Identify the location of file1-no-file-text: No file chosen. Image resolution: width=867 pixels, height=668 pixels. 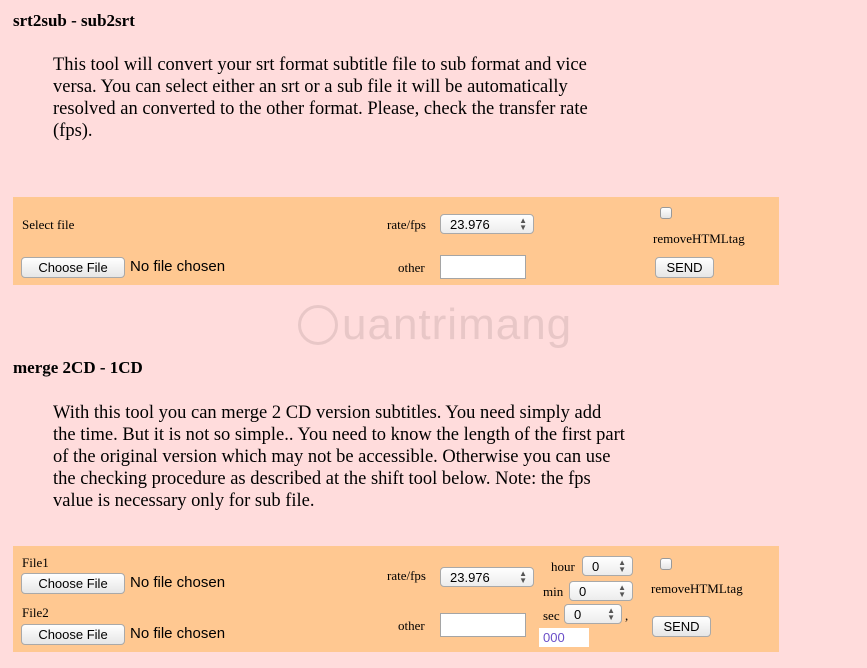
(178, 582).